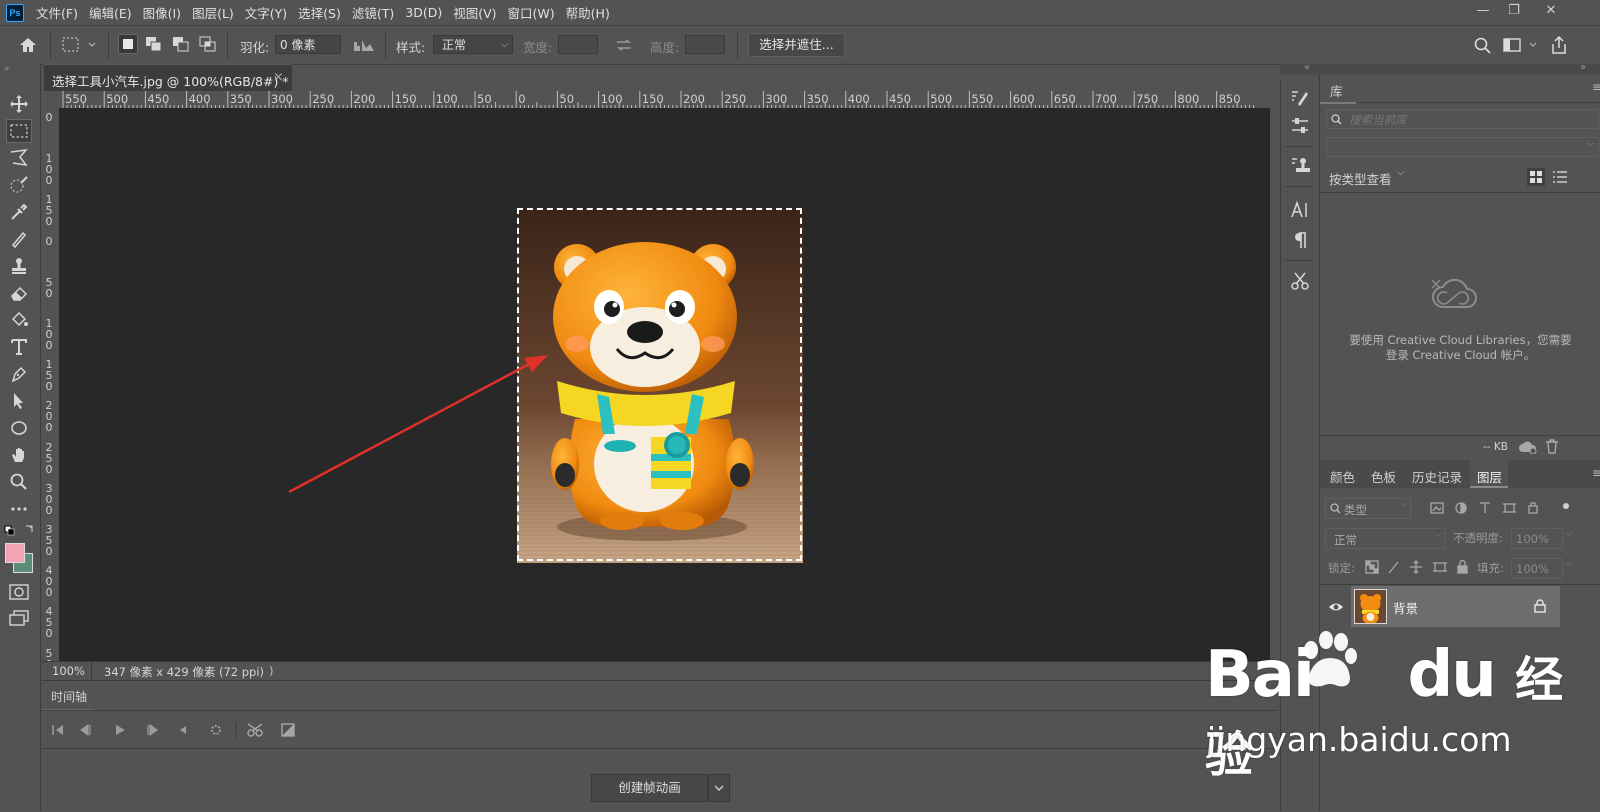 This screenshot has width=1600, height=812. What do you see at coordinates (1514, 11) in the screenshot?
I see `restore-button: ❐` at bounding box center [1514, 11].